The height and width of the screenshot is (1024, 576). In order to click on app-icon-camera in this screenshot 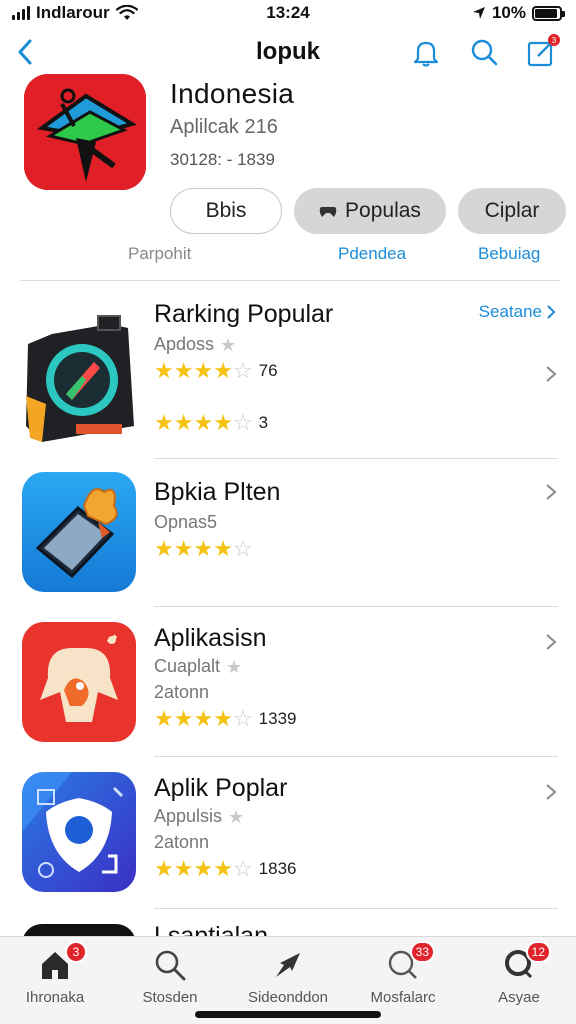, I will do `click(79, 375)`.